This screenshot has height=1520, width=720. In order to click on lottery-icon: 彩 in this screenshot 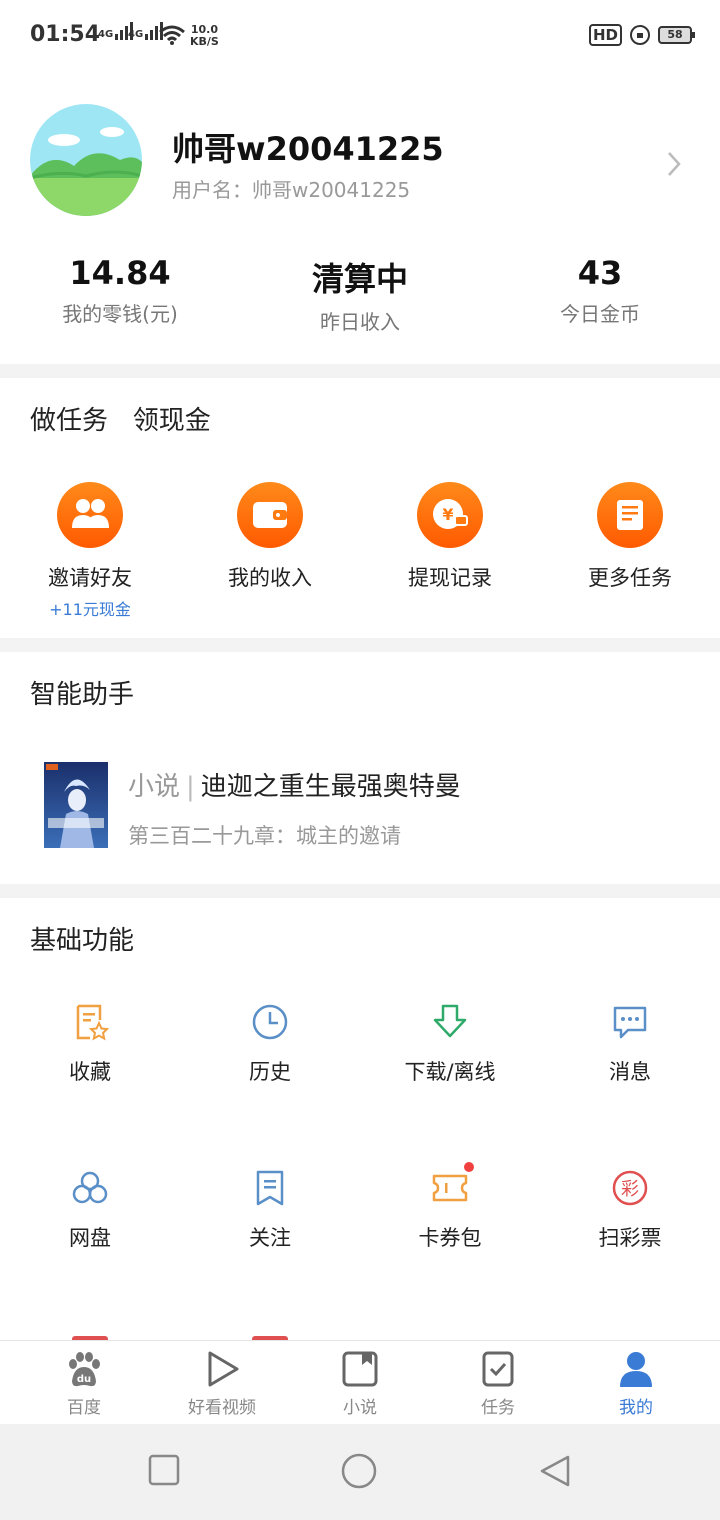, I will do `click(630, 1188)`.